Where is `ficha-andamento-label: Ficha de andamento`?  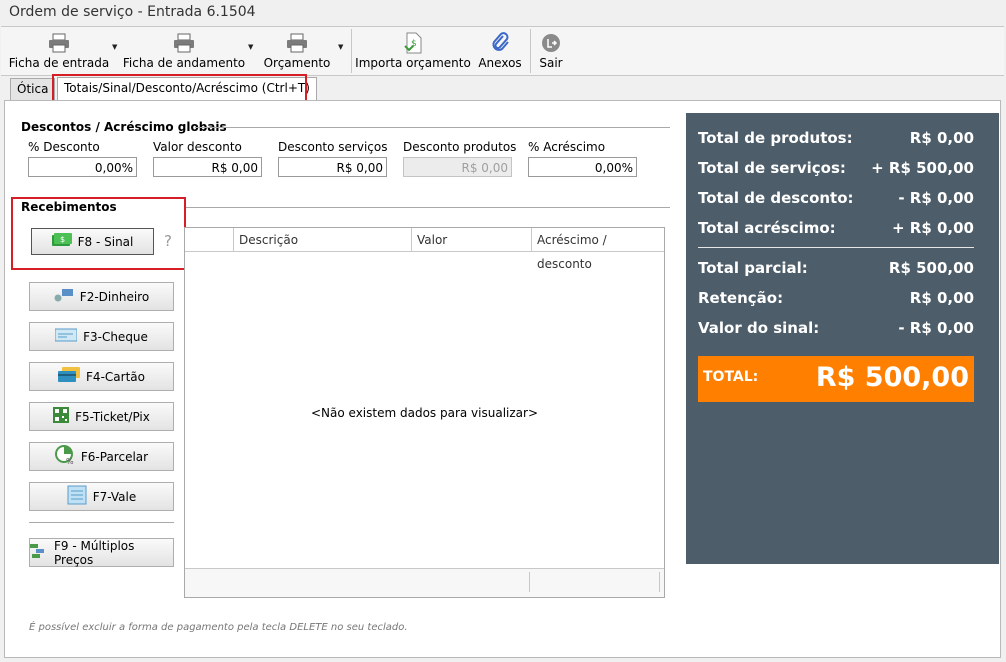 ficha-andamento-label: Ficha de andamento is located at coordinates (184, 63).